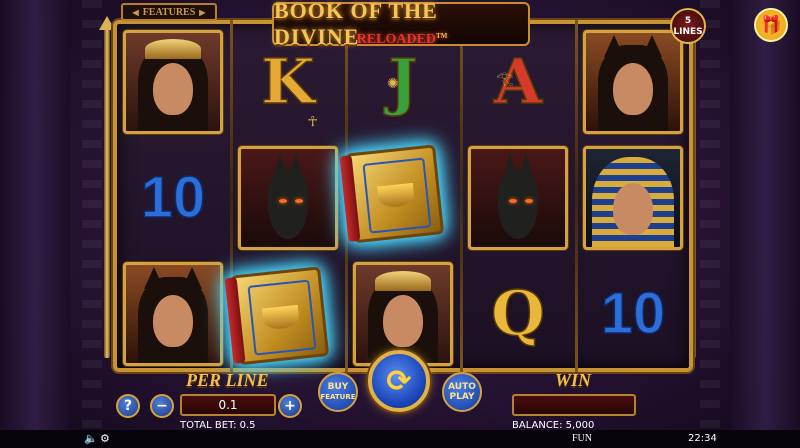  I want to click on triangle-right-icon: ▶, so click(202, 12).